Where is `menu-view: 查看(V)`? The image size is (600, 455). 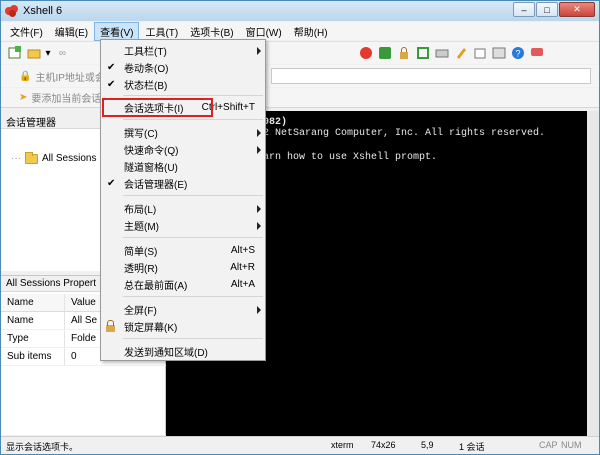 menu-view: 查看(V) is located at coordinates (117, 31).